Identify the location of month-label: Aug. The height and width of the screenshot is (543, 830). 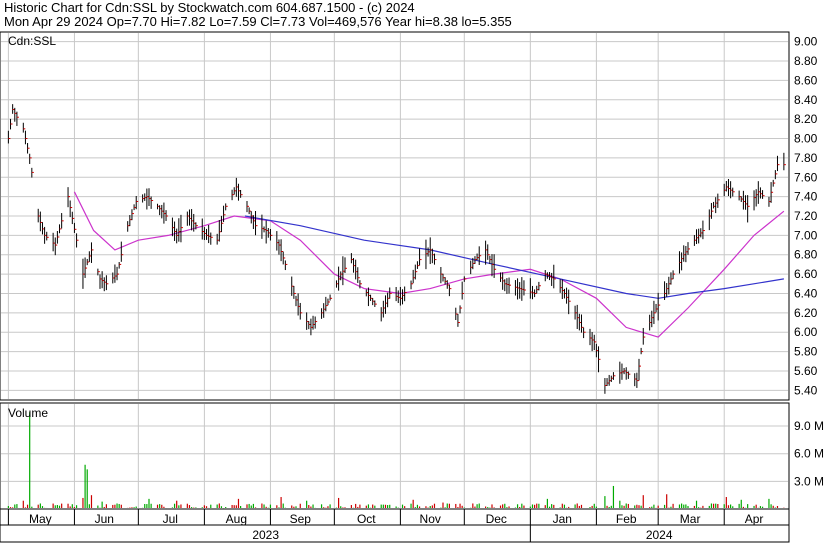
(236, 519).